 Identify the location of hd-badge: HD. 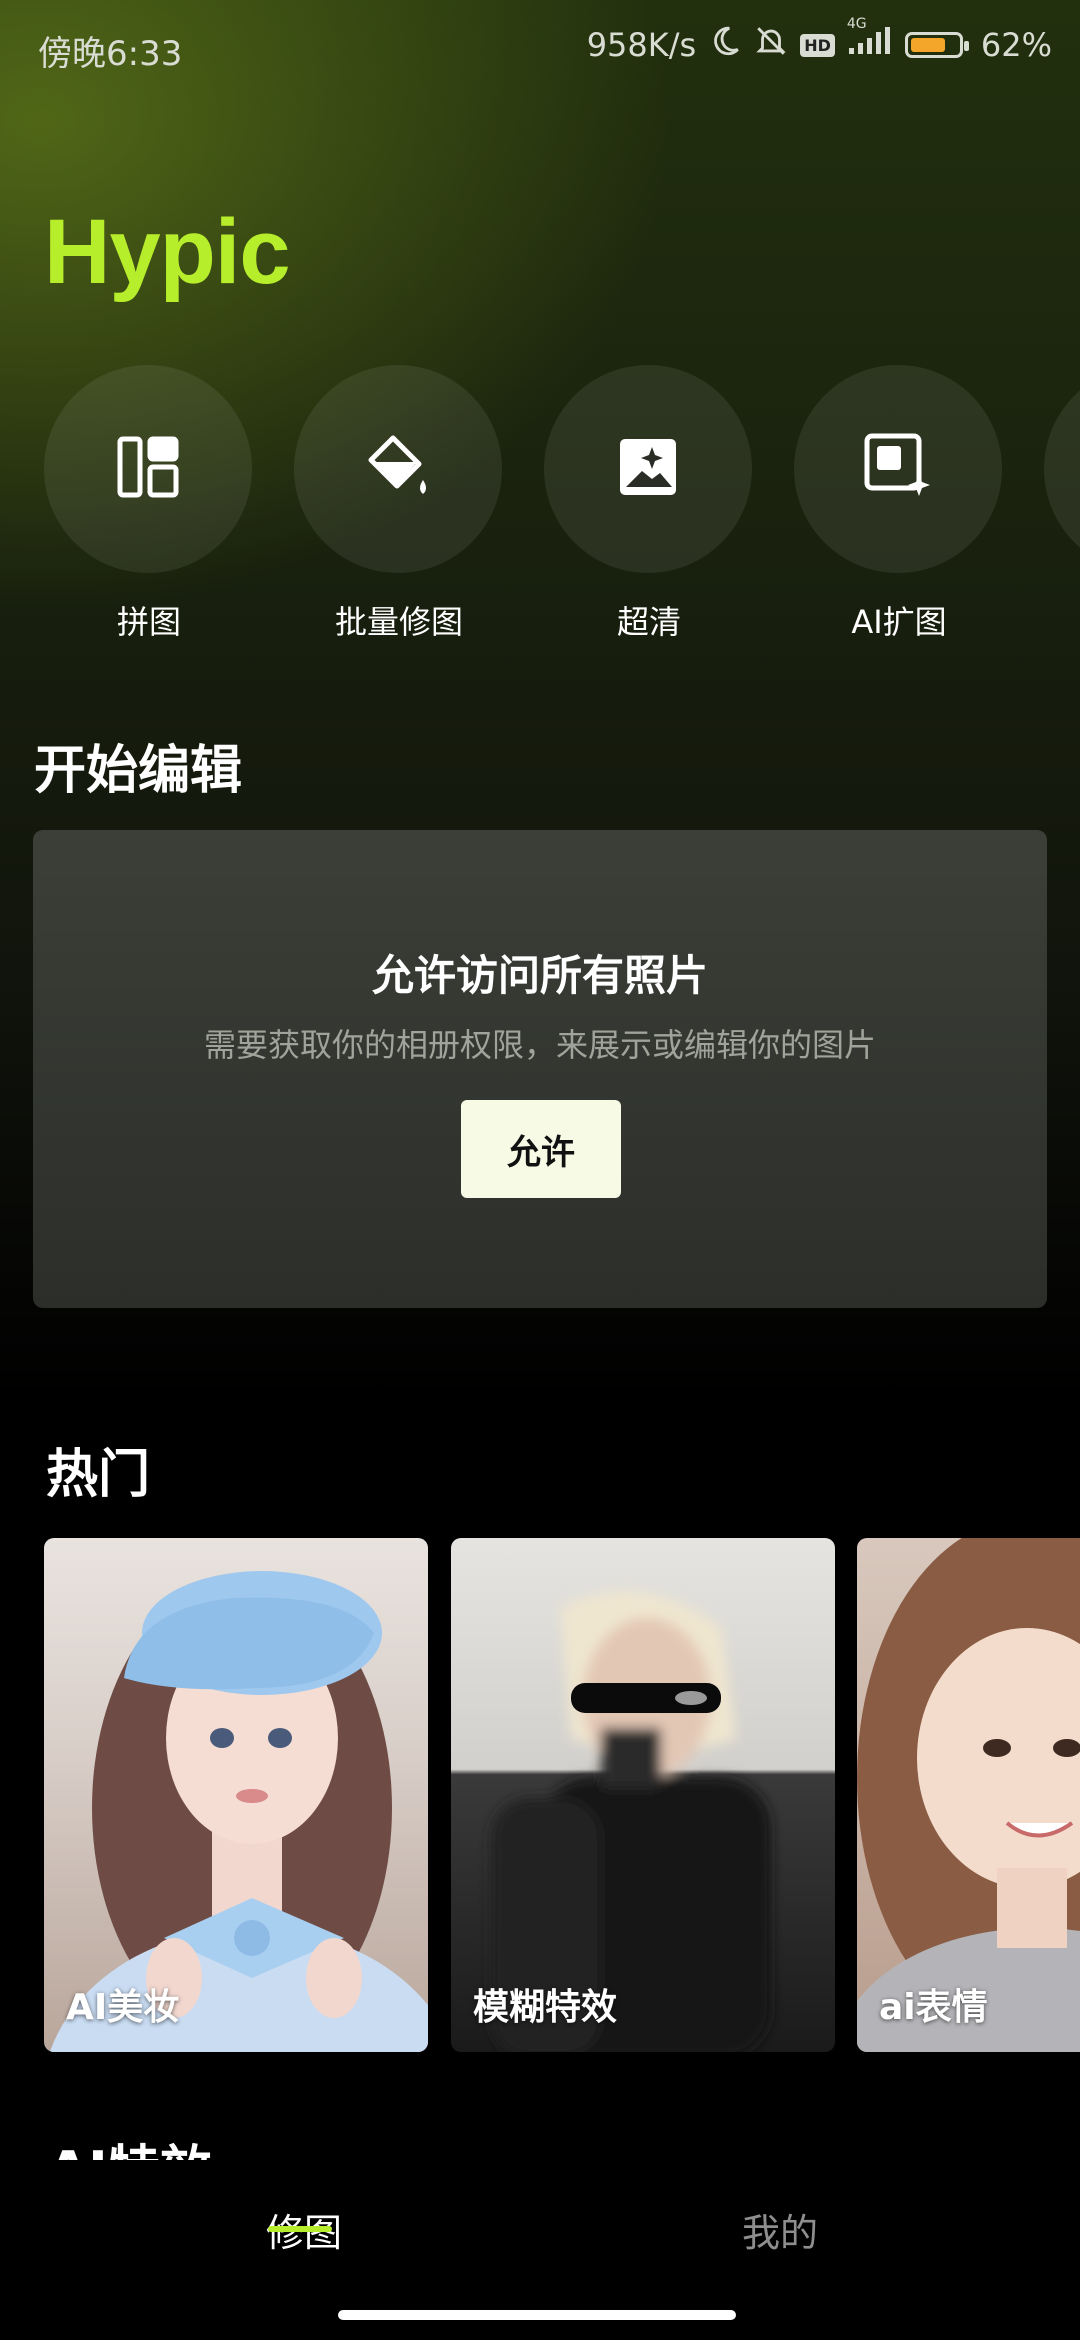
(817, 45).